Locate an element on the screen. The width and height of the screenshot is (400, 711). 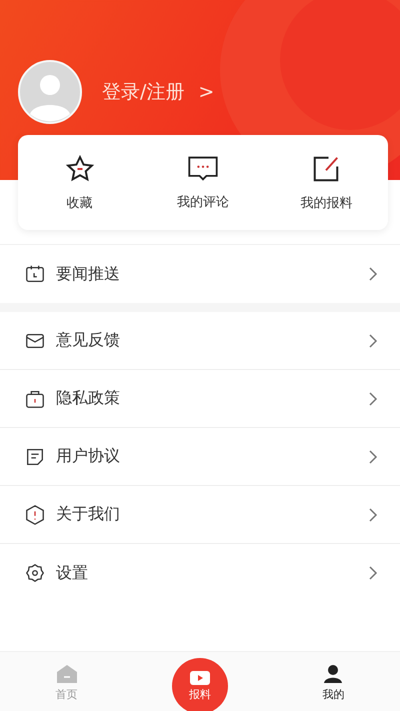
comment-icon is located at coordinates (202, 168).